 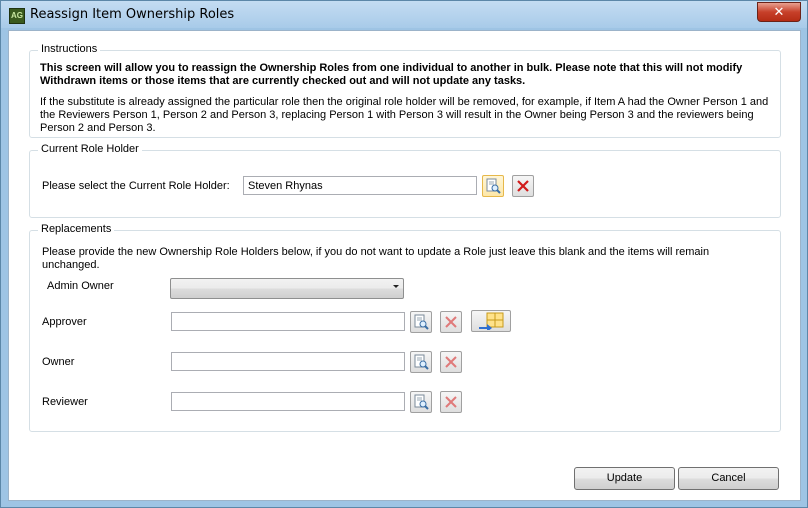 I want to click on reviewer-field, so click(x=288, y=401).